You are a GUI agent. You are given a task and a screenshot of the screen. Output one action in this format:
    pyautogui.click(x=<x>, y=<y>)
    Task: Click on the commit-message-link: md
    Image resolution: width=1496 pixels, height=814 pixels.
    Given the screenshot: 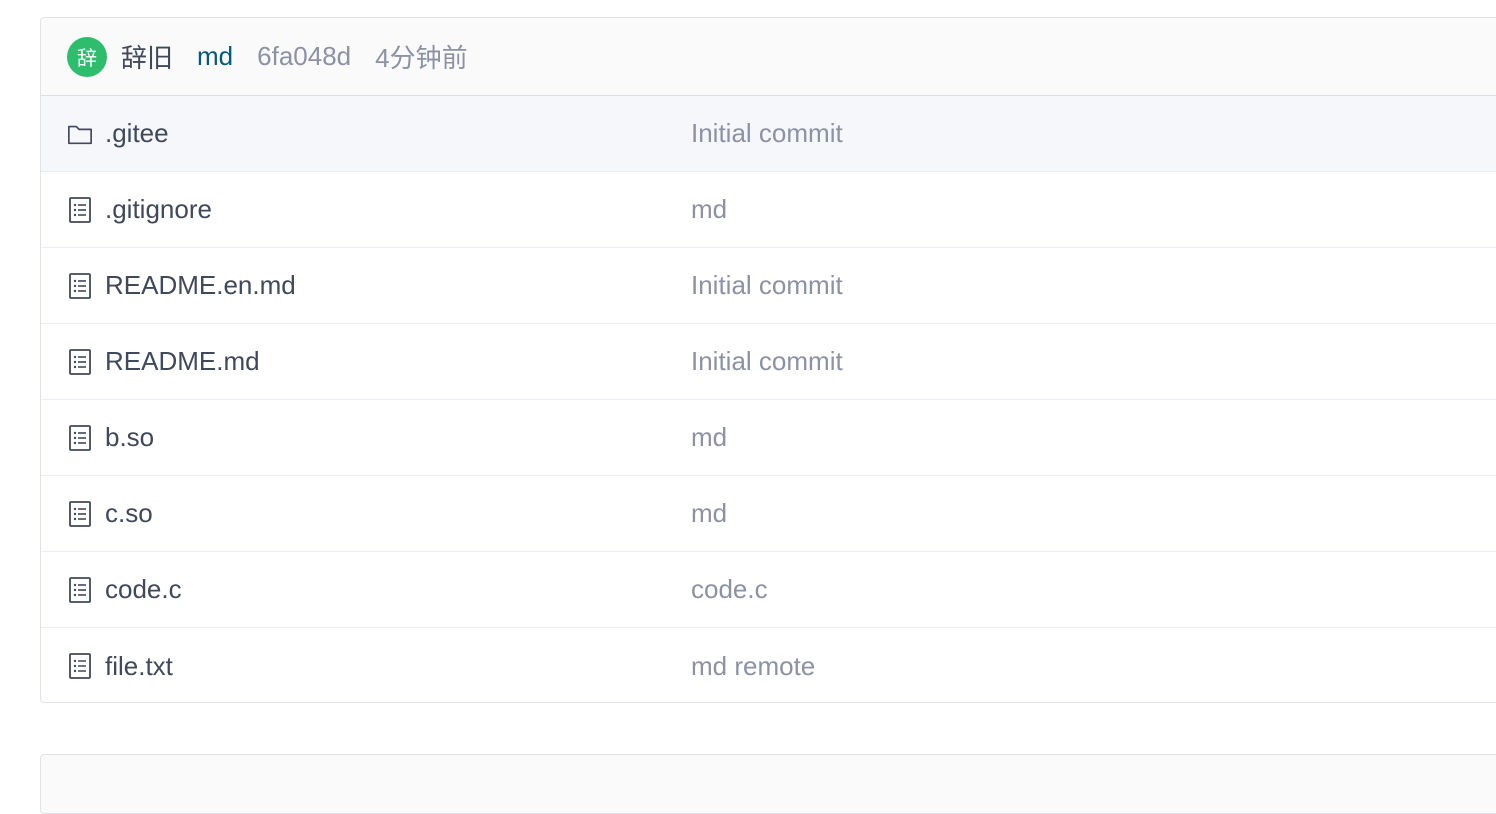 What is the action you would take?
    pyautogui.click(x=215, y=56)
    